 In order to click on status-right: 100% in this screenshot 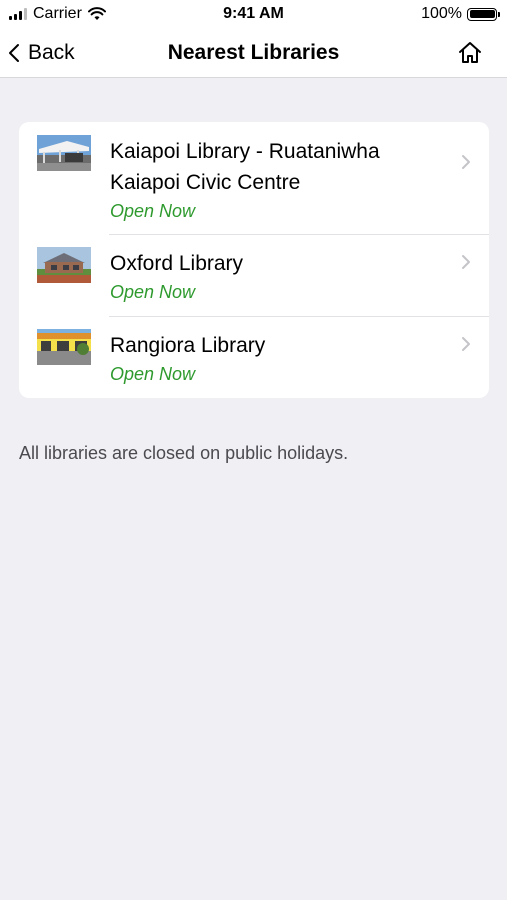, I will do `click(460, 14)`.